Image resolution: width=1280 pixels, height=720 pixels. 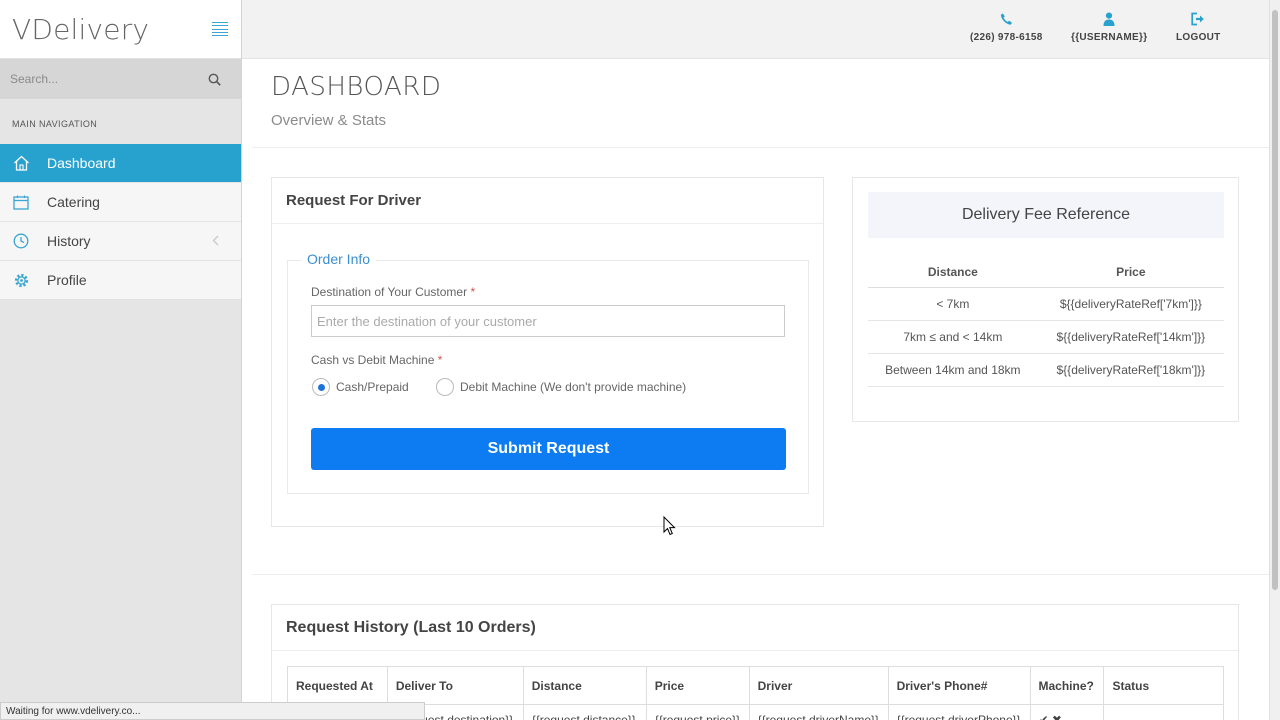 What do you see at coordinates (1067, 685) in the screenshot?
I see `column-header: Machine?` at bounding box center [1067, 685].